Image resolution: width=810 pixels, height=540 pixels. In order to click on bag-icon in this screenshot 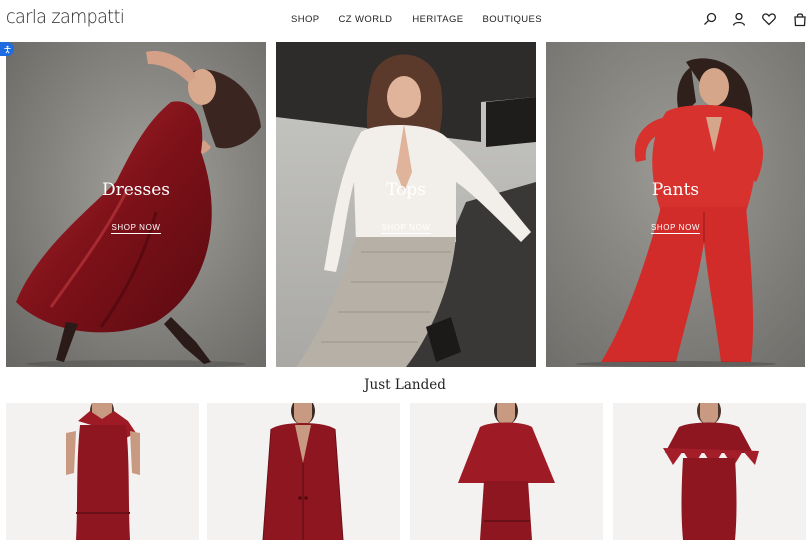, I will do `click(800, 19)`.